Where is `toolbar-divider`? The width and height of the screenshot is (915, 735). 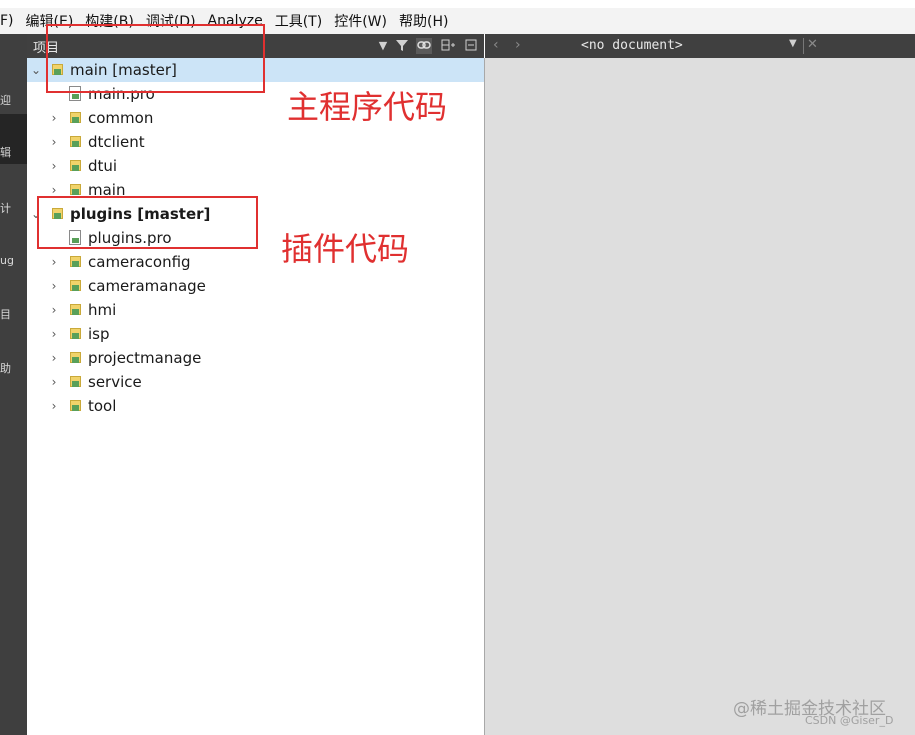 toolbar-divider is located at coordinates (803, 46).